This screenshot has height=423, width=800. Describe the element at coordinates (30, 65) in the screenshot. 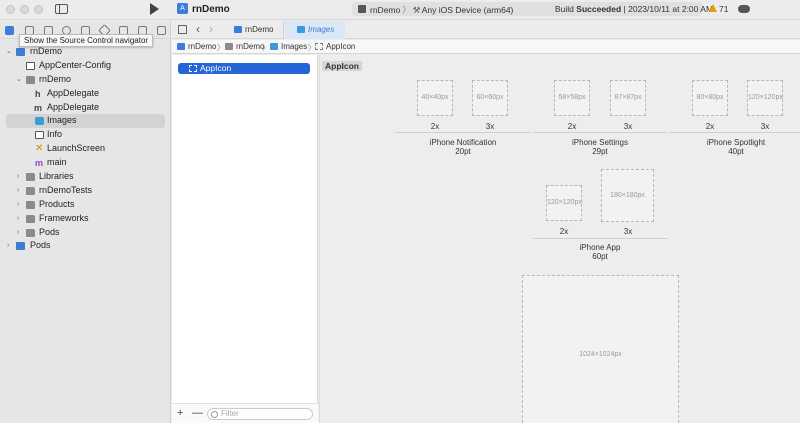

I see `plist-icon` at that location.